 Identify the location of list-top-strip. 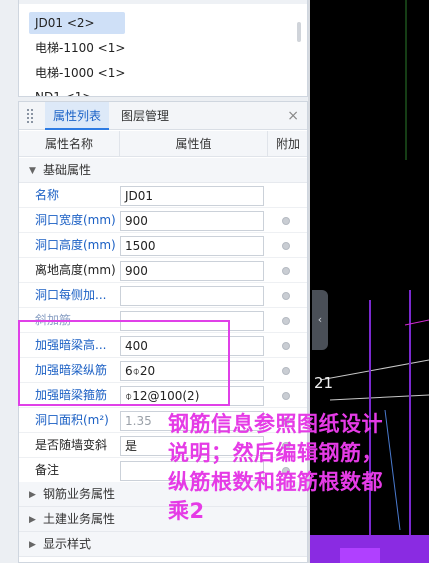
(163, 2).